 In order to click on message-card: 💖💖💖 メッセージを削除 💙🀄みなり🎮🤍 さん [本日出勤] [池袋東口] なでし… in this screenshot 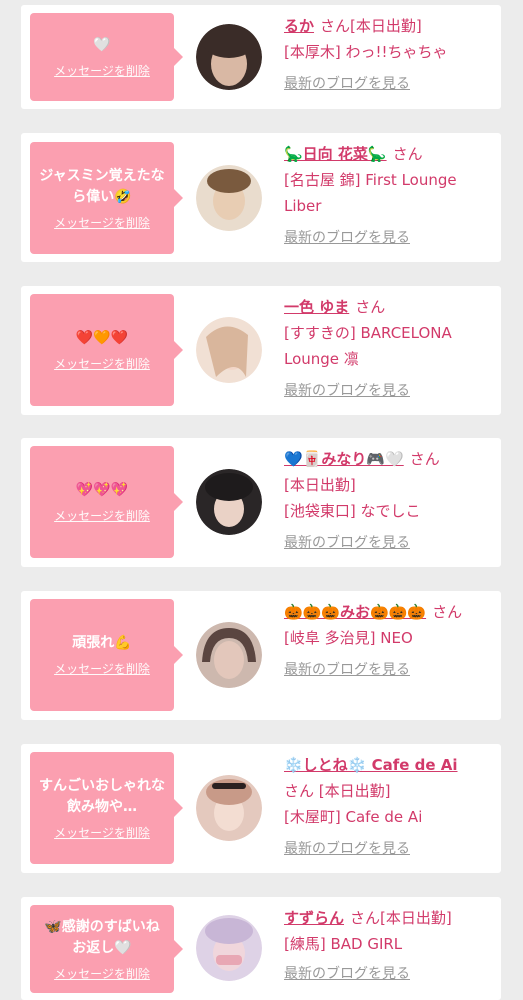, I will do `click(261, 502)`.